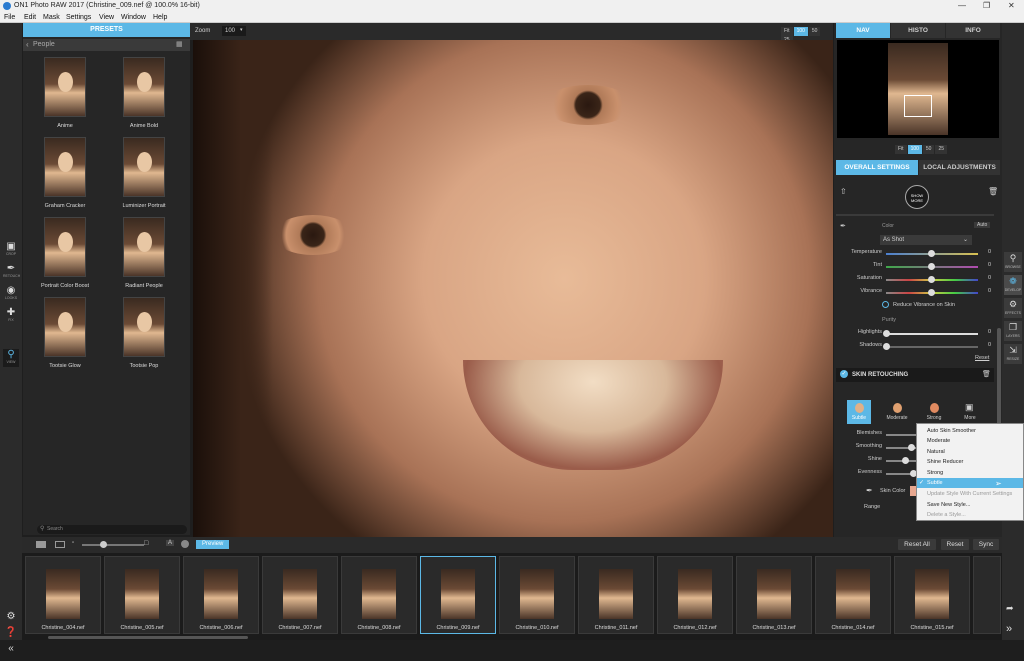 The width and height of the screenshot is (1024, 661). What do you see at coordinates (103, 544) in the screenshot?
I see `thumb-size-knob` at bounding box center [103, 544].